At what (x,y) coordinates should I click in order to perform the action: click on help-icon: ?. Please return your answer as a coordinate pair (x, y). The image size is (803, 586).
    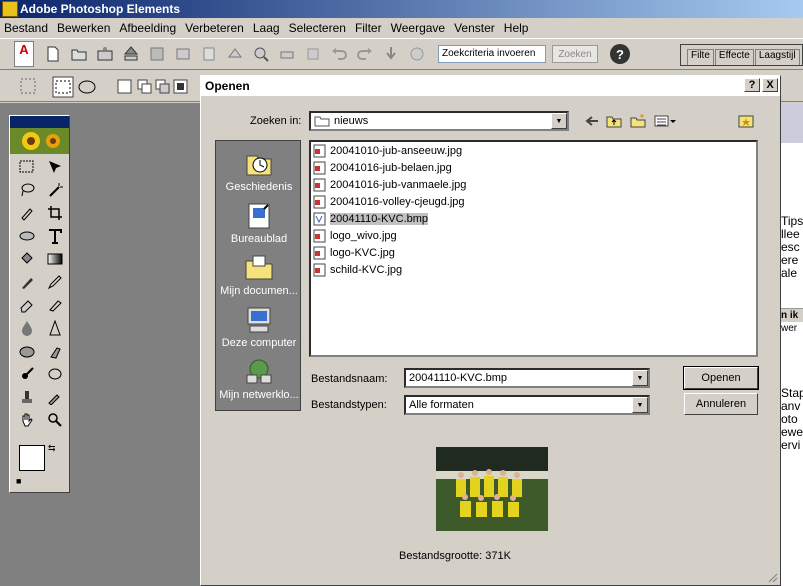
    Looking at the image, I should click on (620, 54).